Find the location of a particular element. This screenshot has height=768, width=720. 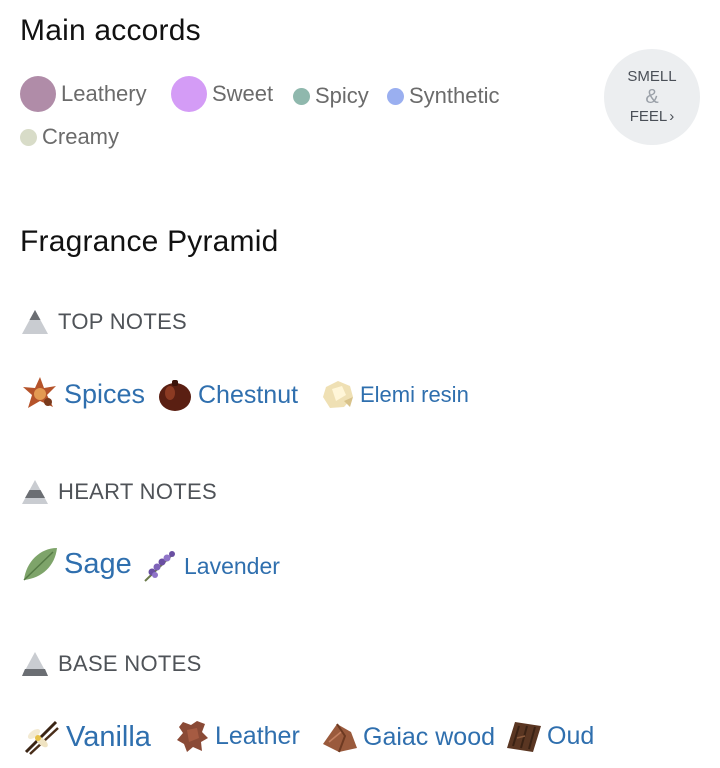

note-oud: Oud is located at coordinates (549, 736).